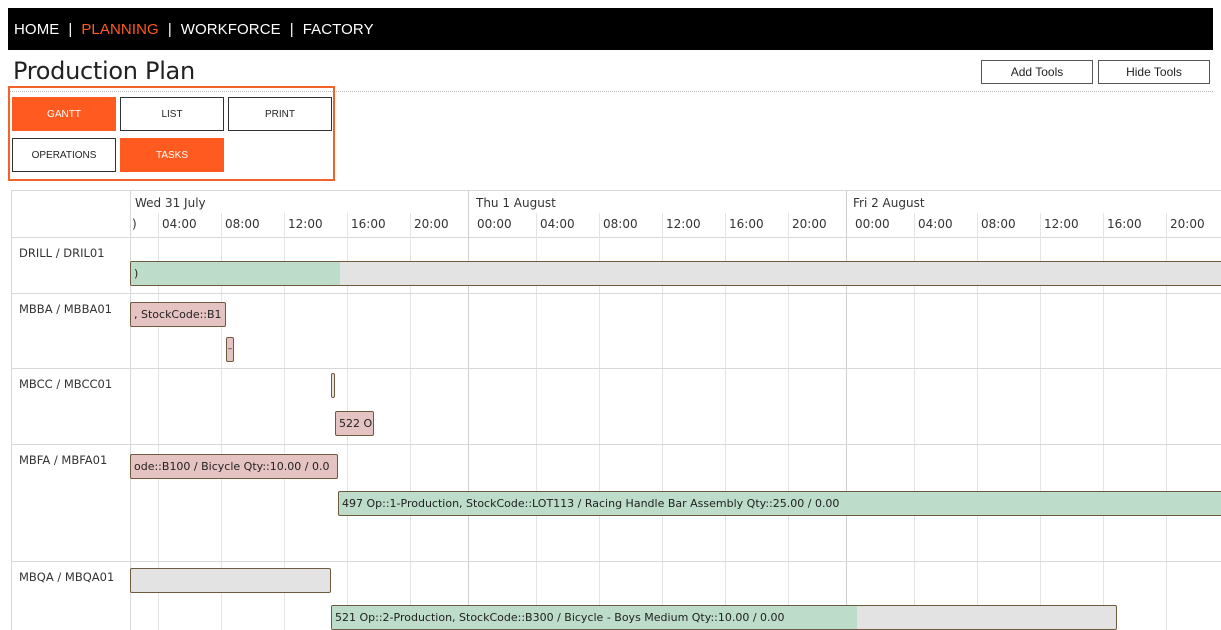 The width and height of the screenshot is (1221, 630). What do you see at coordinates (36, 29) in the screenshot?
I see `nav-home: HOME` at bounding box center [36, 29].